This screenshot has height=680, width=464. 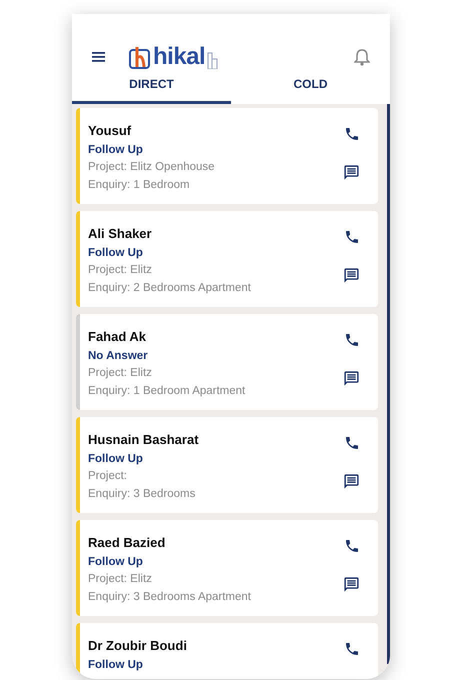 What do you see at coordinates (118, 337) in the screenshot?
I see `lead-name: Fahad Ak` at bounding box center [118, 337].